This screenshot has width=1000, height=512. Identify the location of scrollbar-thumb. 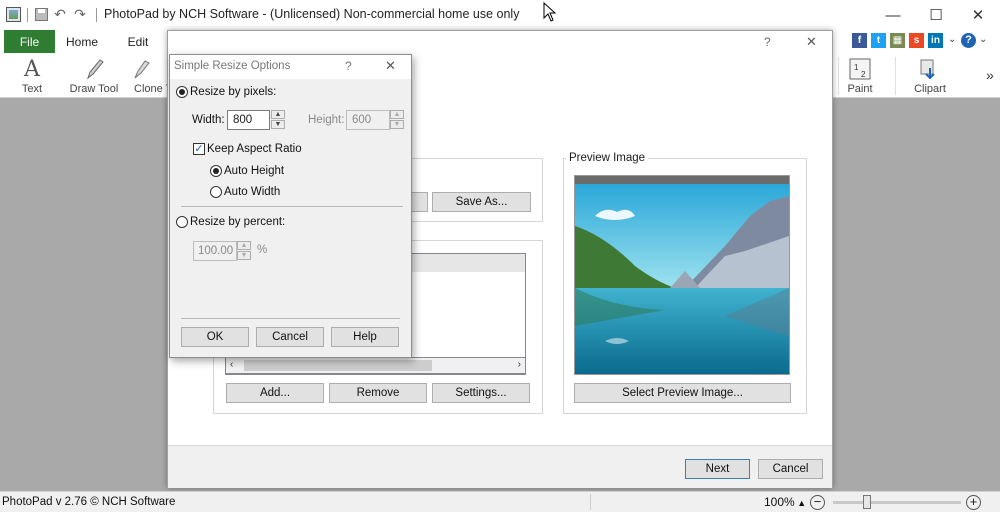
(338, 365).